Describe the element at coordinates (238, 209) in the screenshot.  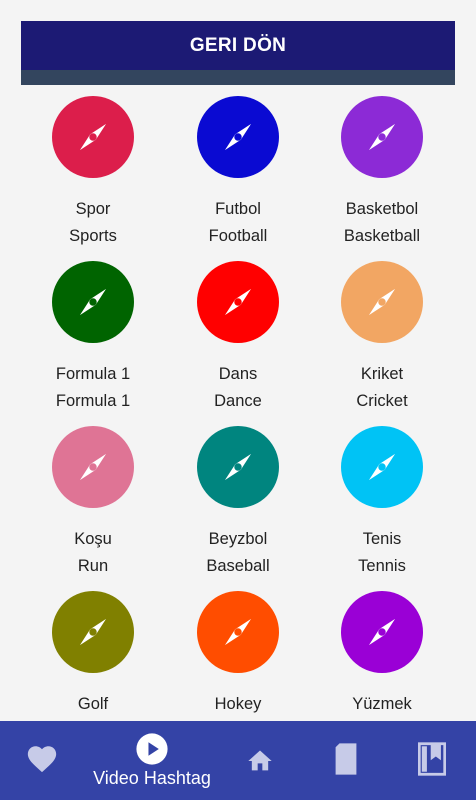
I see `category-name: Futbol` at that location.